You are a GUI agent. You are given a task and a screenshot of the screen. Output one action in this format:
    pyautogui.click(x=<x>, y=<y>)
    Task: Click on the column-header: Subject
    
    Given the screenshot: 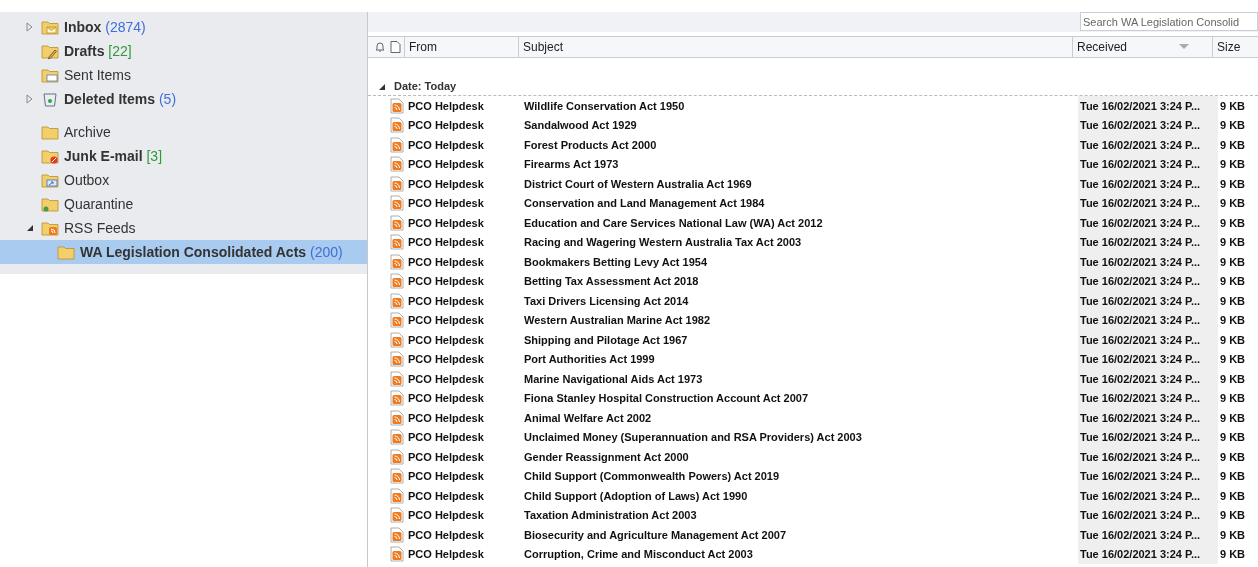 What is the action you would take?
    pyautogui.click(x=795, y=47)
    